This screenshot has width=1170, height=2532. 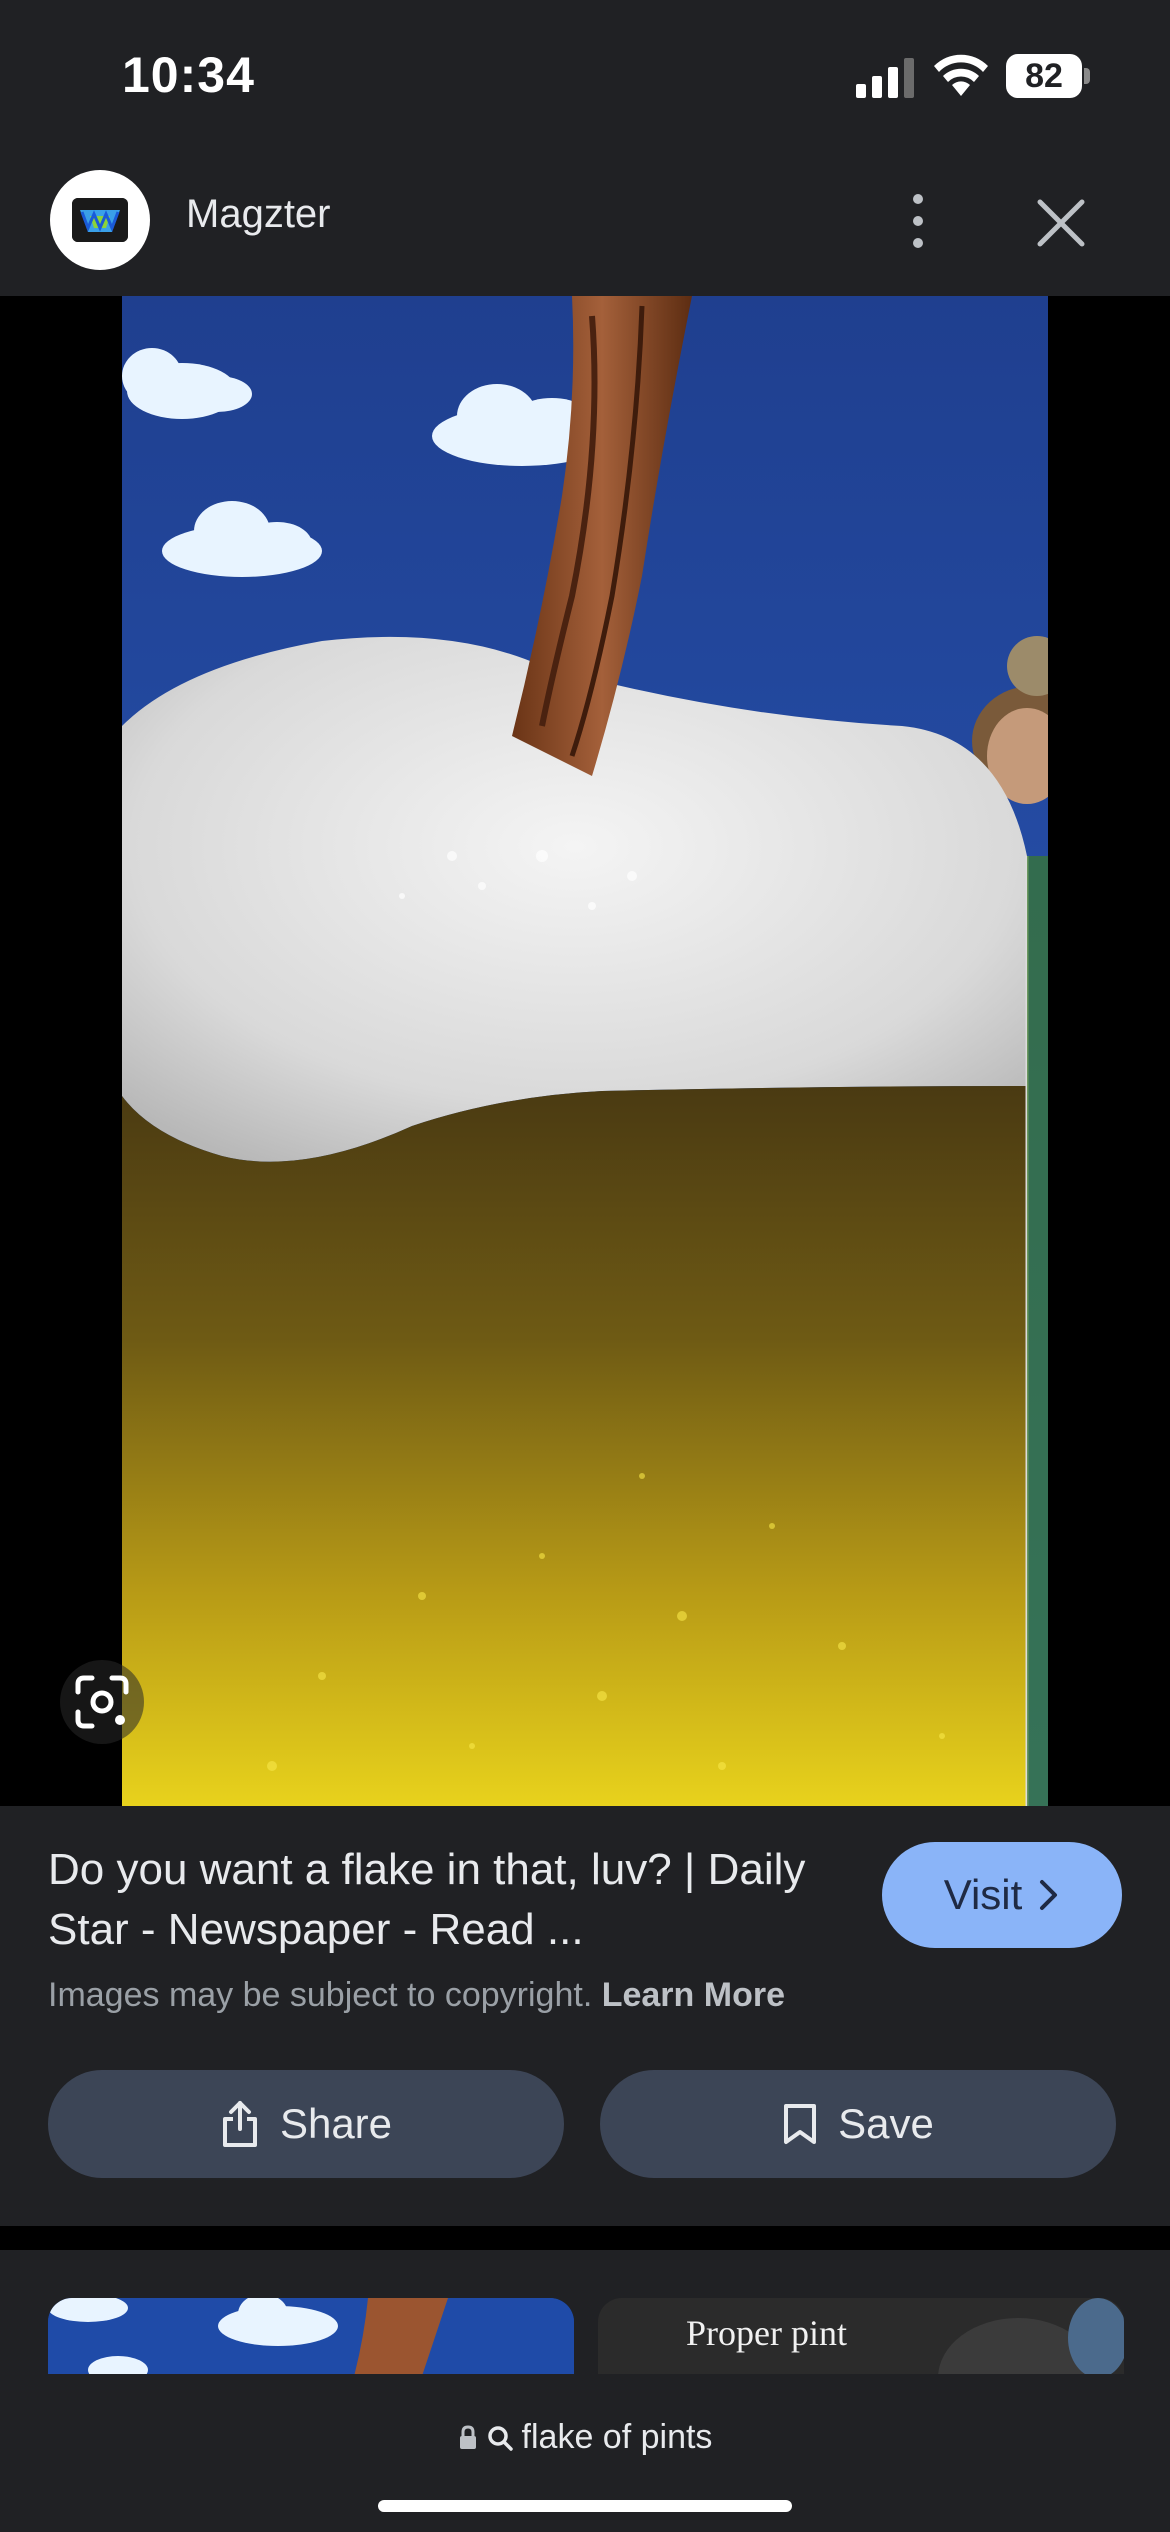 I want to click on learn-more-link: Learn More, so click(x=693, y=1995).